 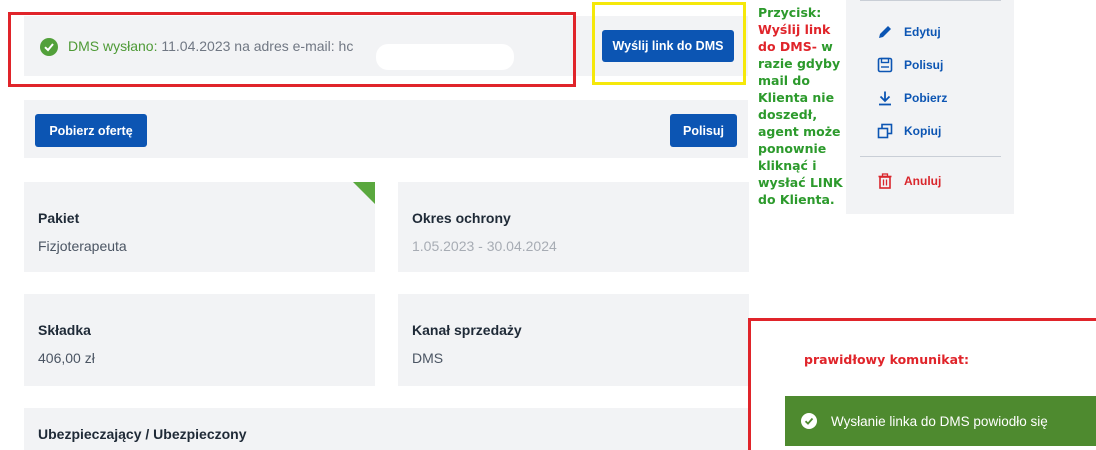 I want to click on menu-item-pobierz: Pobierz, so click(x=911, y=98).